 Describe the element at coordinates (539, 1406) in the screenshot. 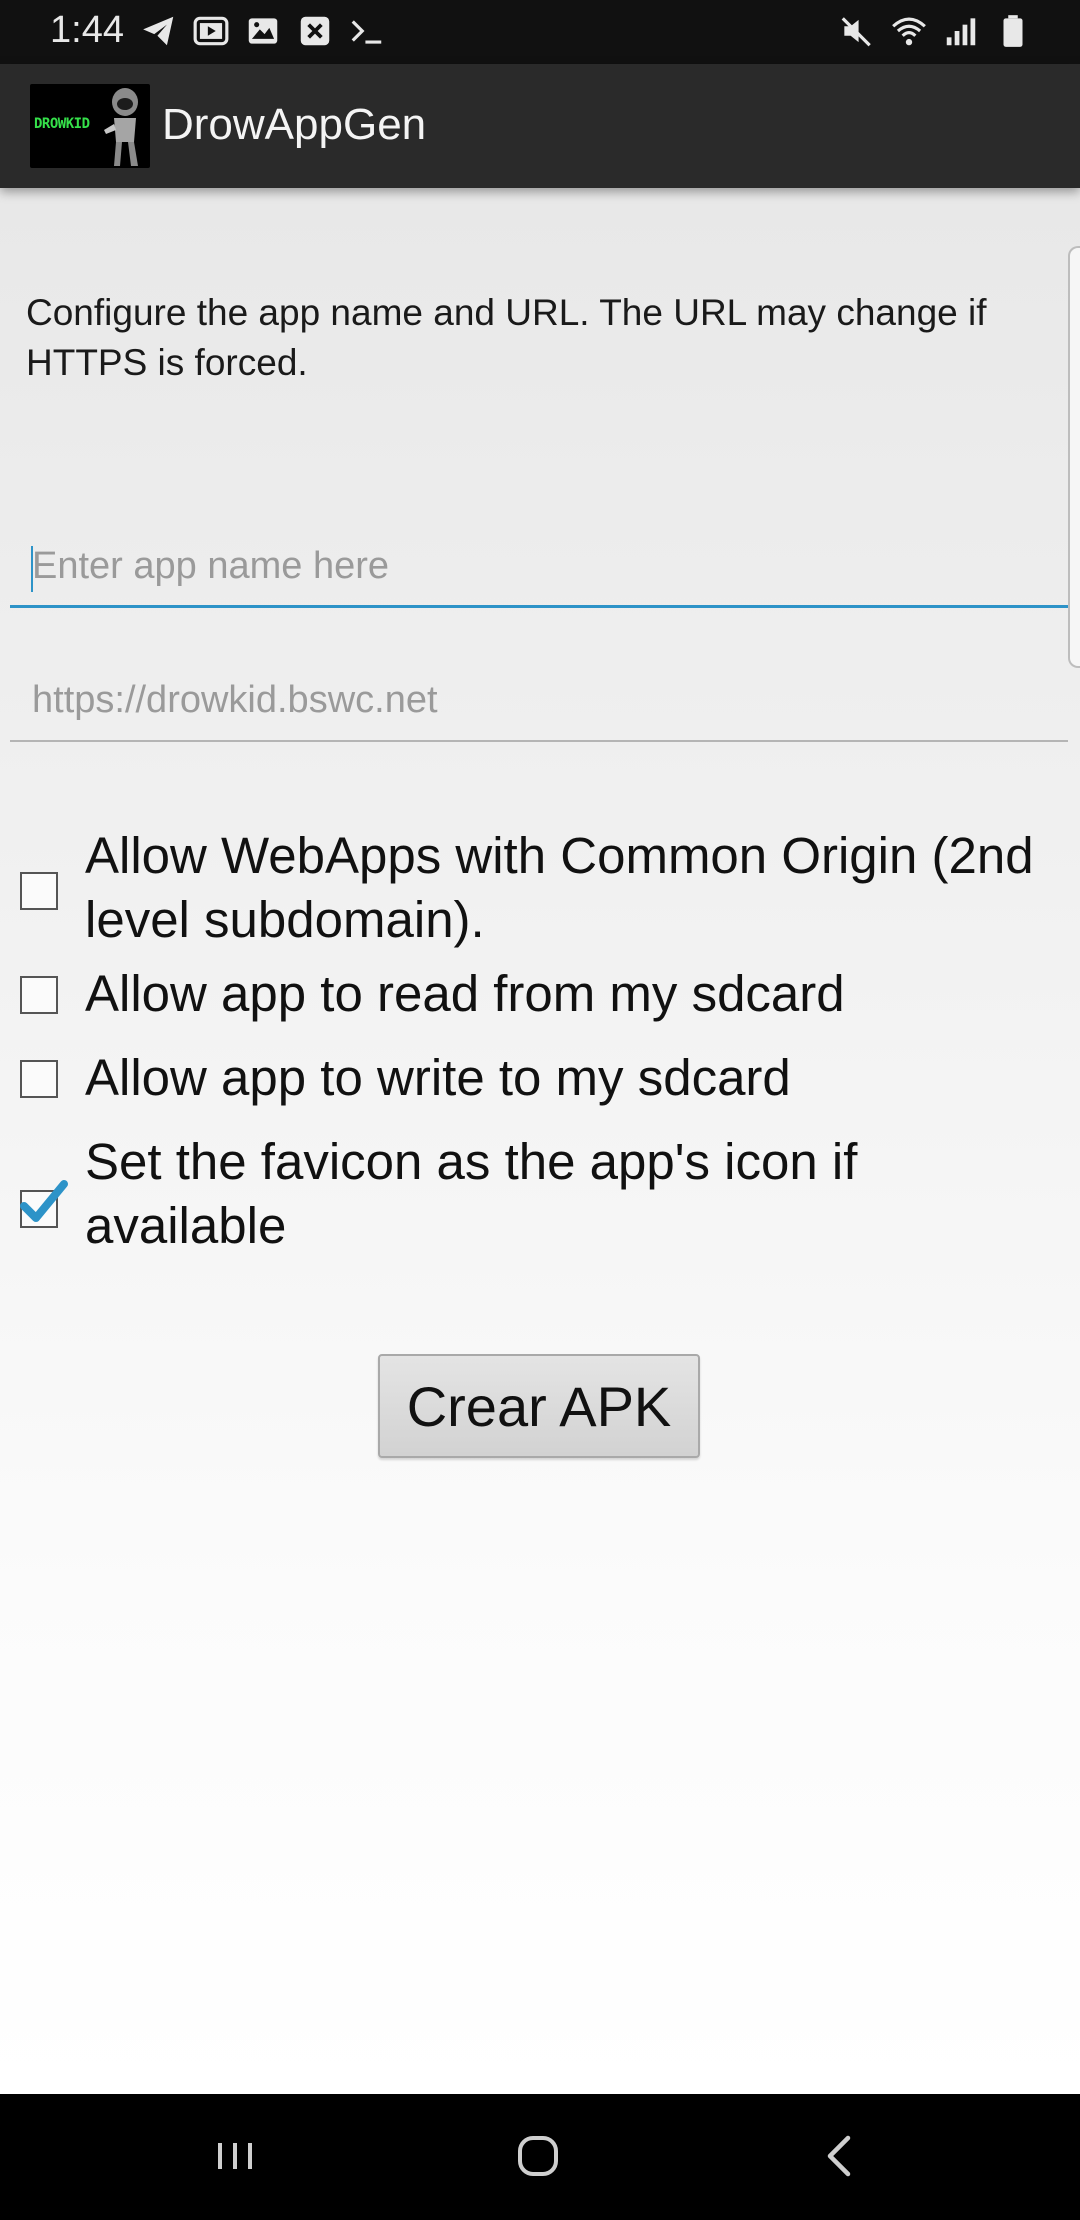

I see `create-apk-button: Crear APK` at that location.